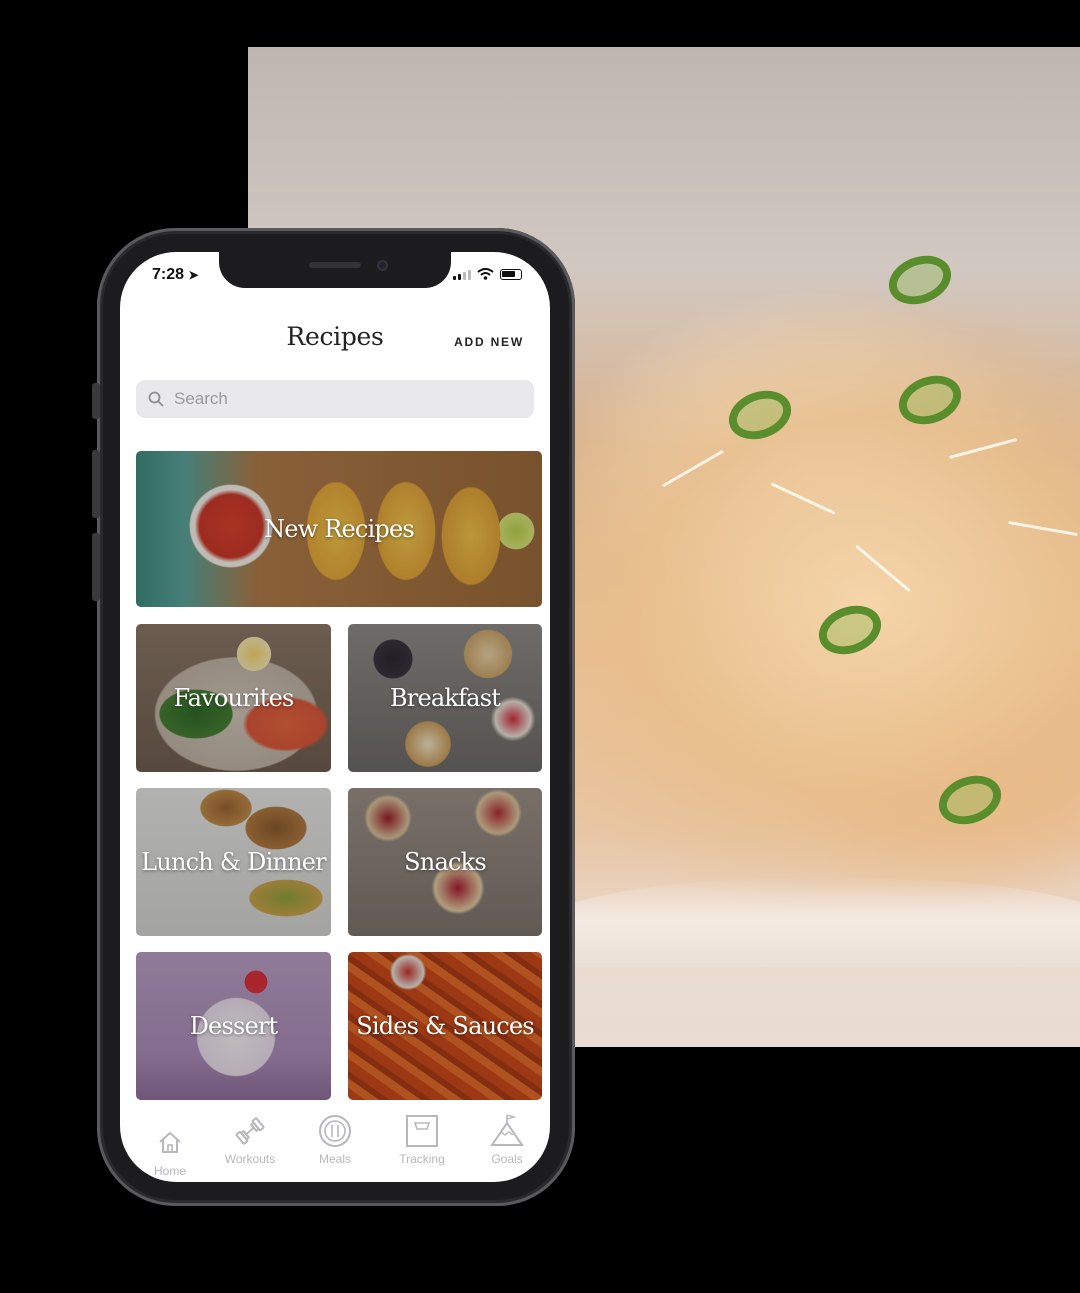 Image resolution: width=1080 pixels, height=1293 pixels. What do you see at coordinates (422, 1159) in the screenshot?
I see `tab-label: Tracking` at bounding box center [422, 1159].